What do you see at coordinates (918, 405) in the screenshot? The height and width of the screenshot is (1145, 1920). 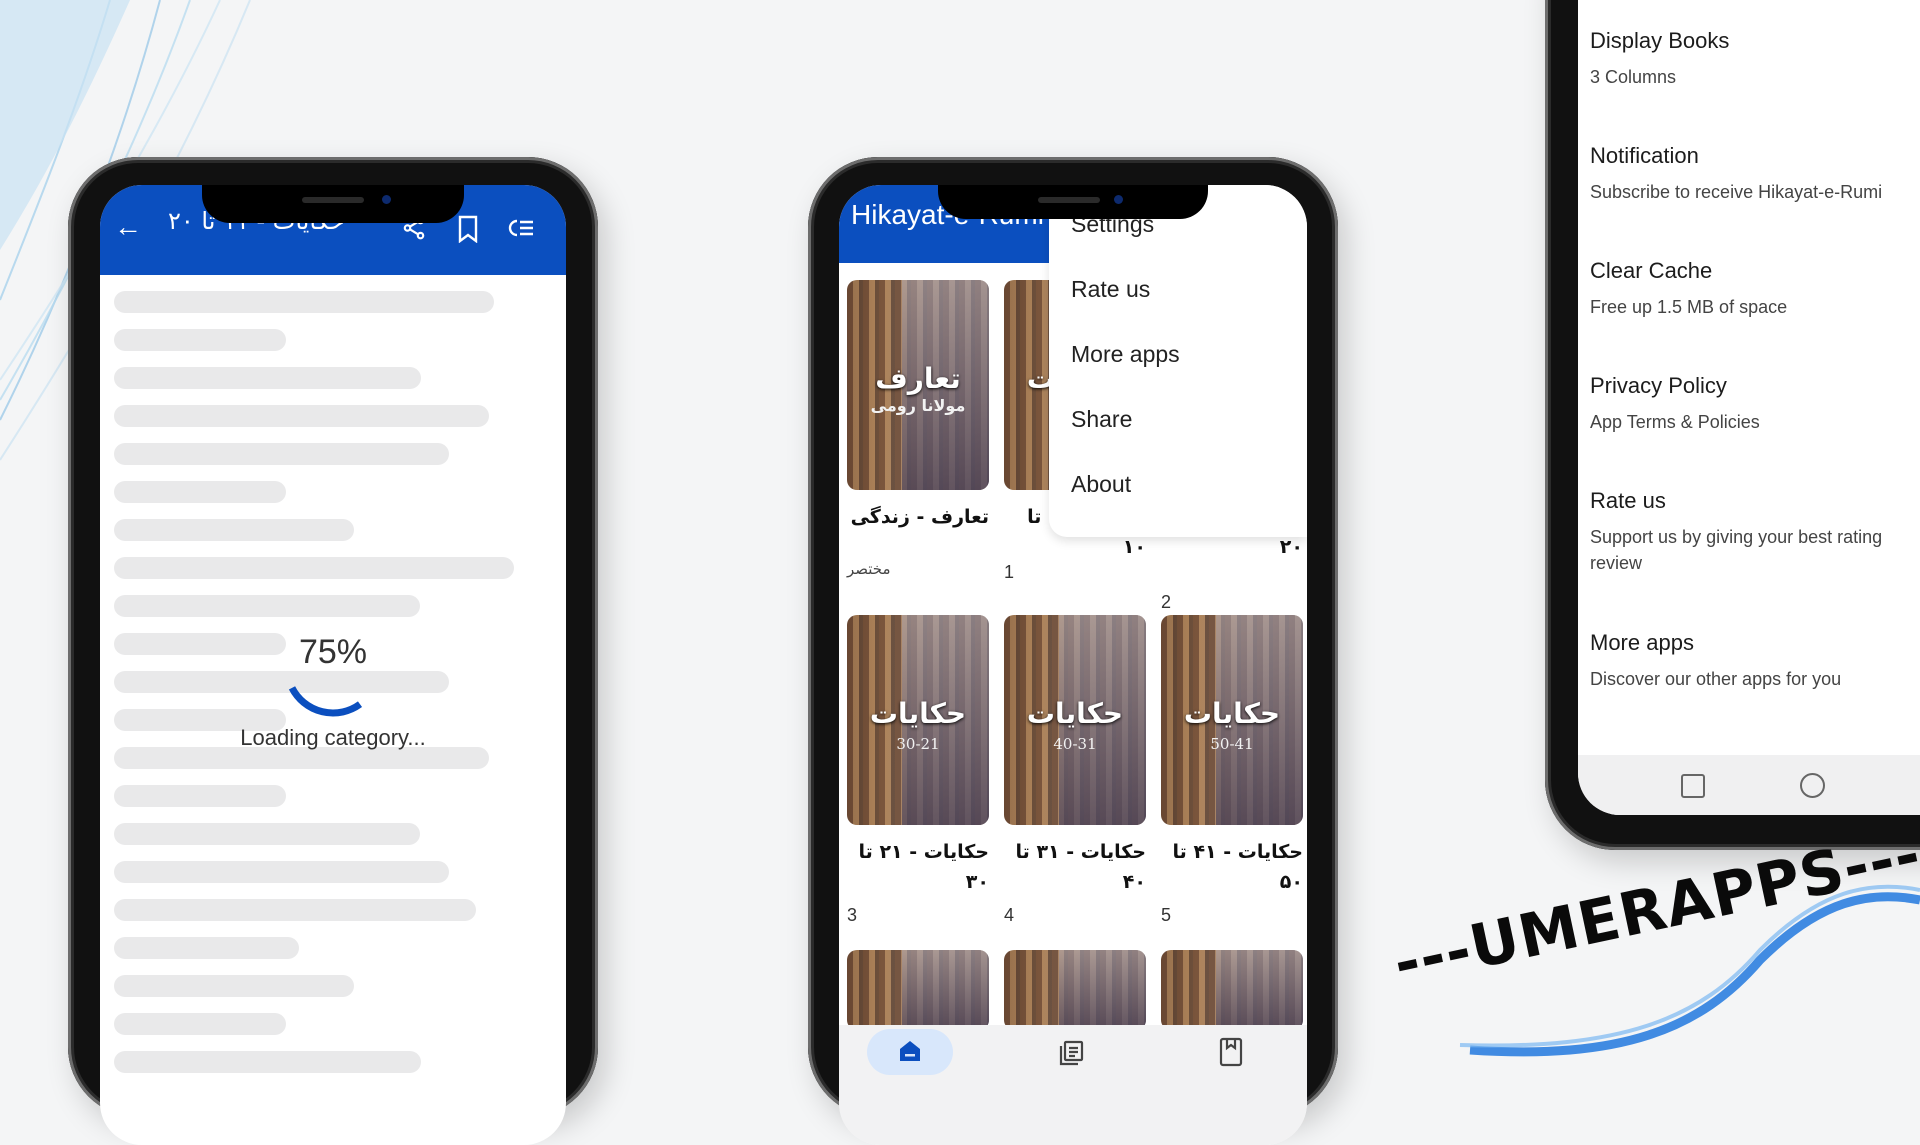 I see `cover-subtitle: مولانا رومی` at bounding box center [918, 405].